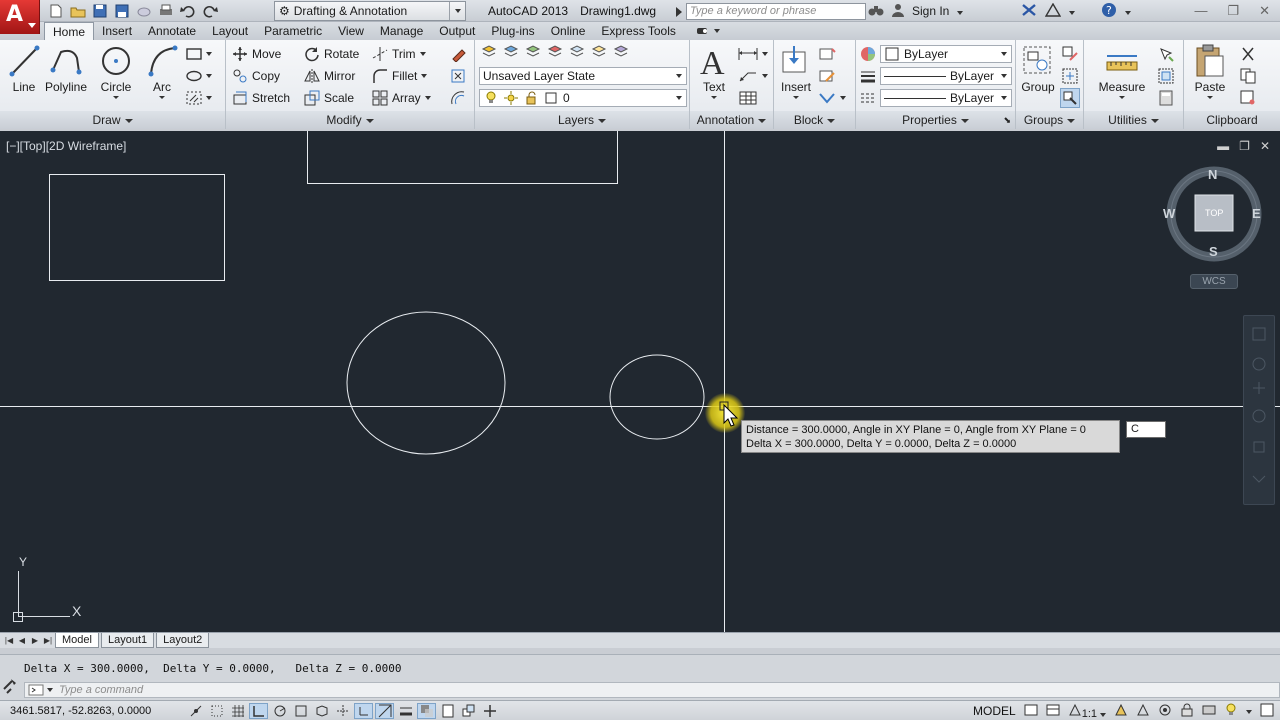  What do you see at coordinates (117, 31) in the screenshot?
I see `tab-insert: Insert` at bounding box center [117, 31].